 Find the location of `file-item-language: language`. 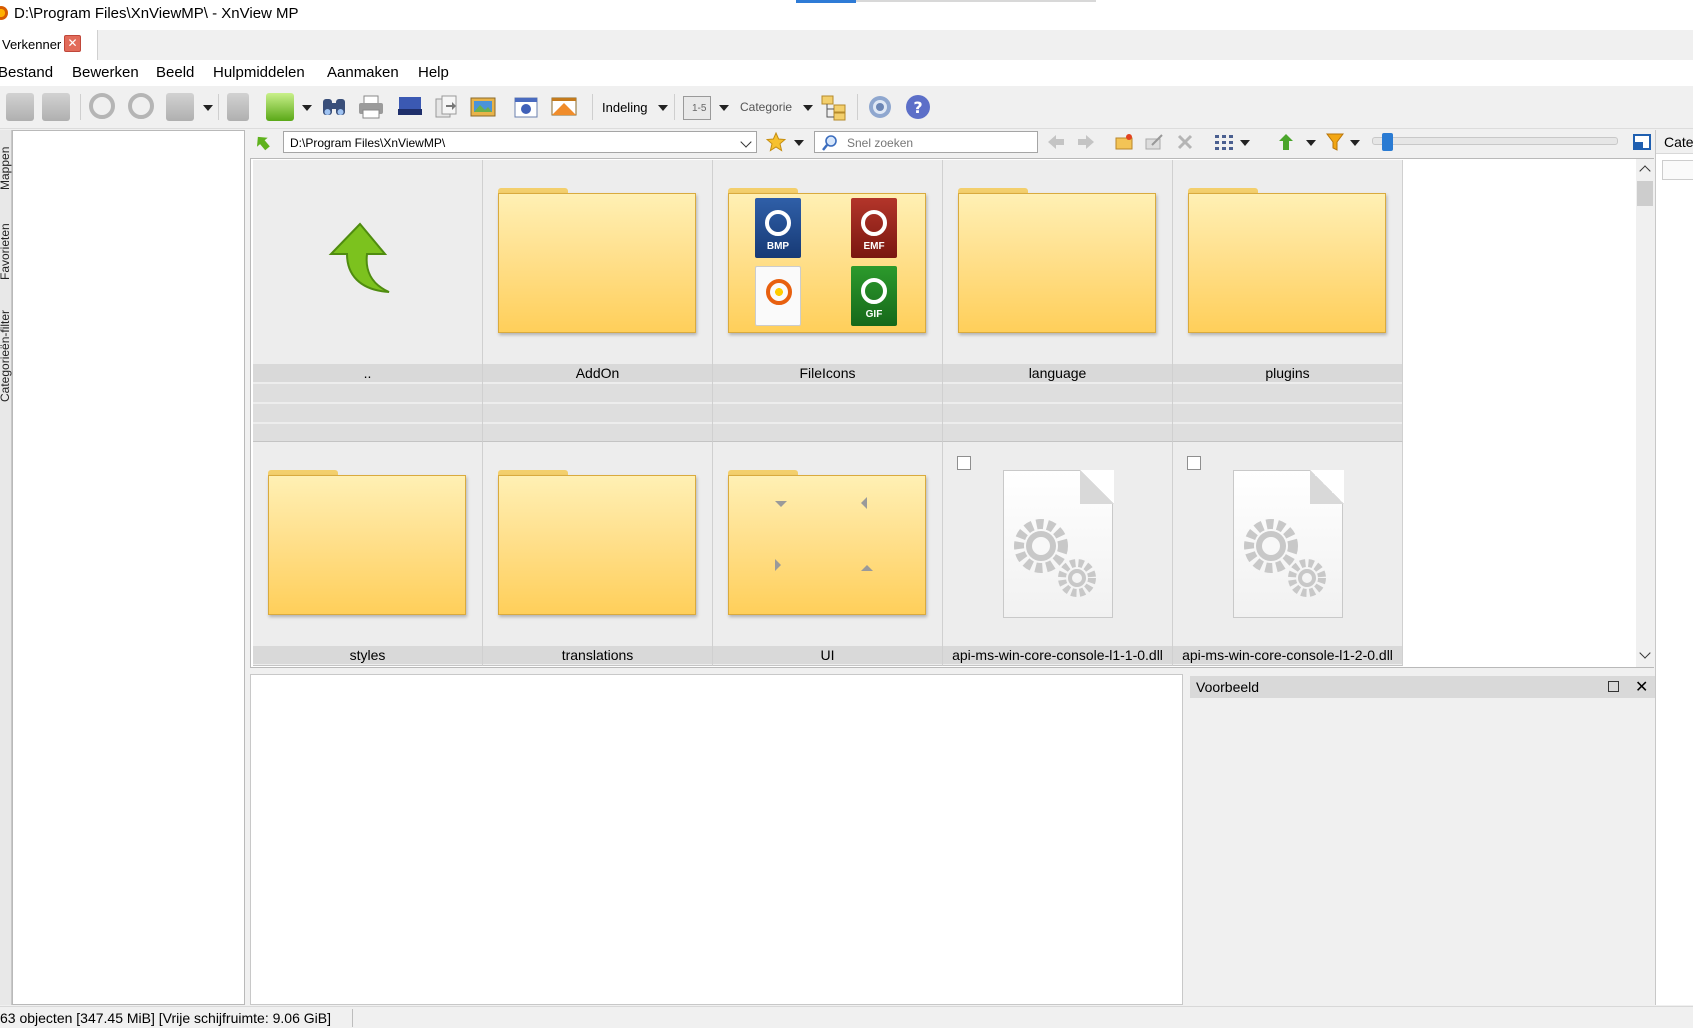

file-item-language: language is located at coordinates (1058, 301).